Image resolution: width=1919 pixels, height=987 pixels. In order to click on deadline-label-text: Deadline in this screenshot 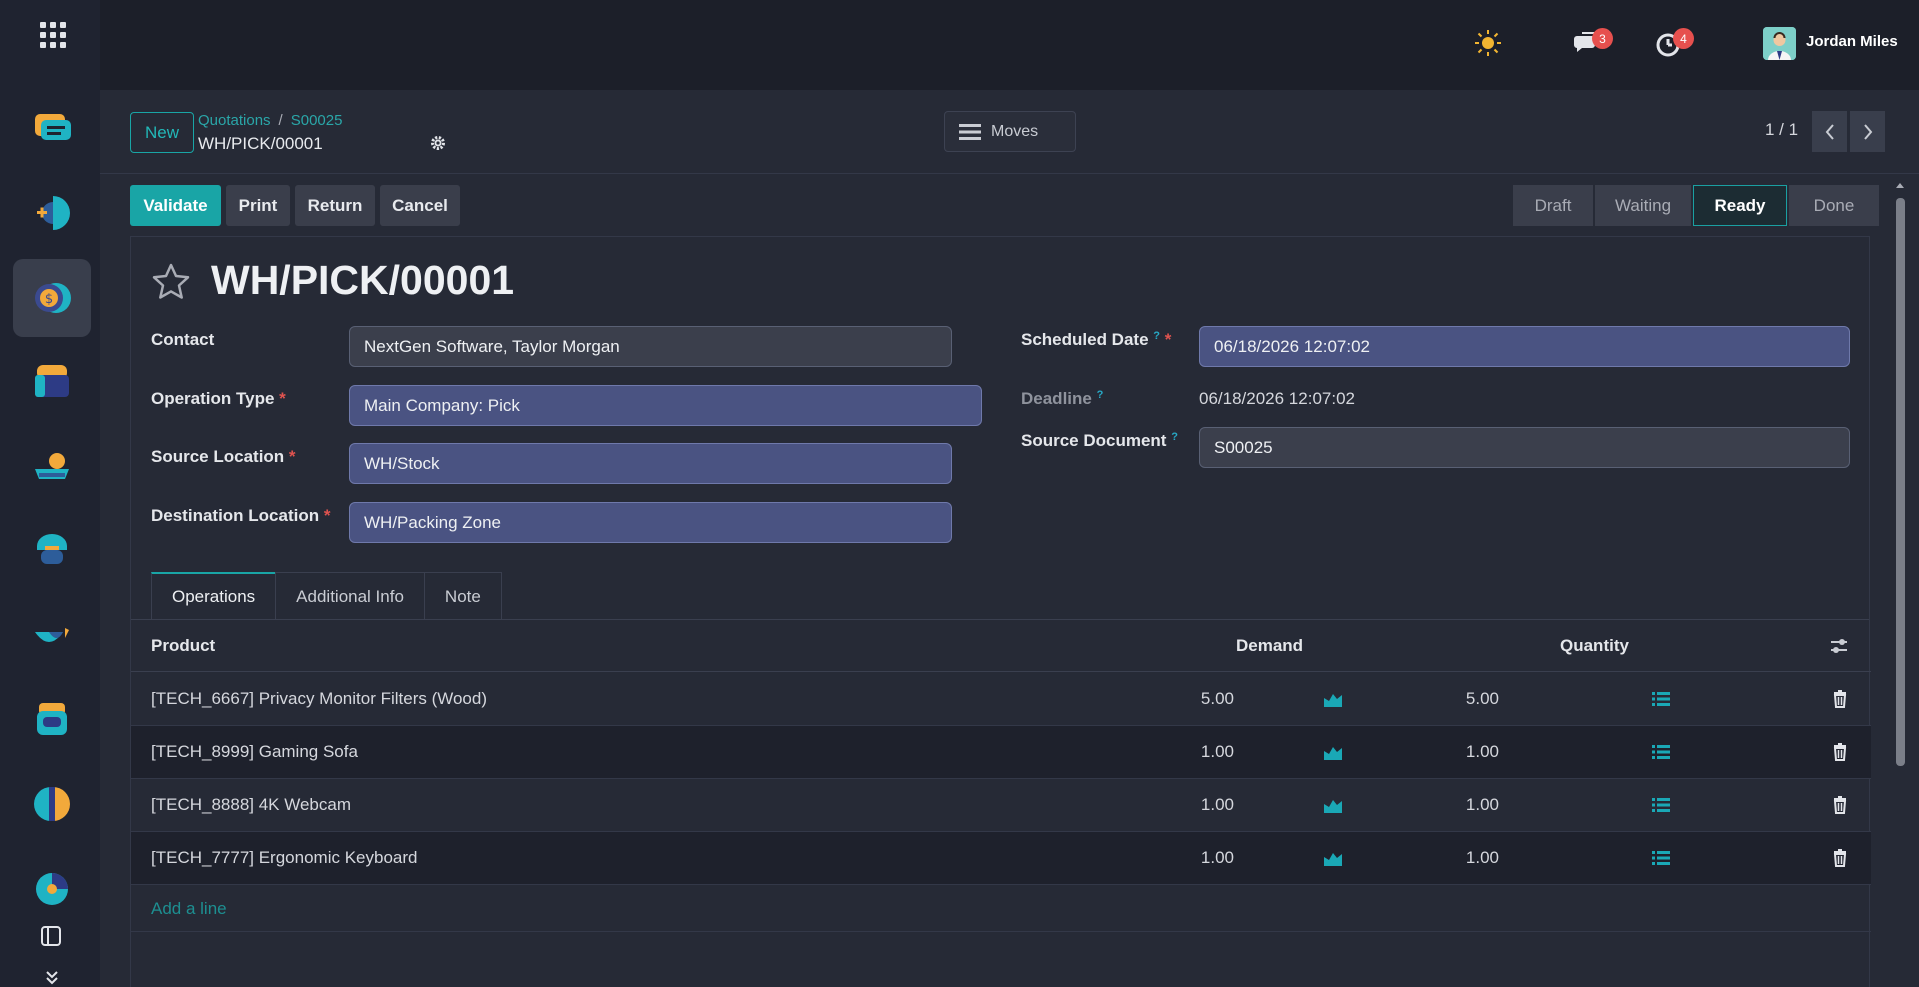, I will do `click(1056, 398)`.